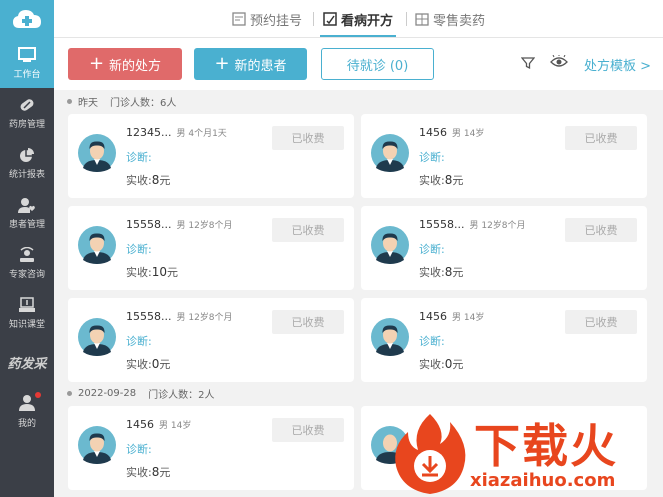 The height and width of the screenshot is (497, 663). Describe the element at coordinates (27, 19) in the screenshot. I see `app-logo` at that location.